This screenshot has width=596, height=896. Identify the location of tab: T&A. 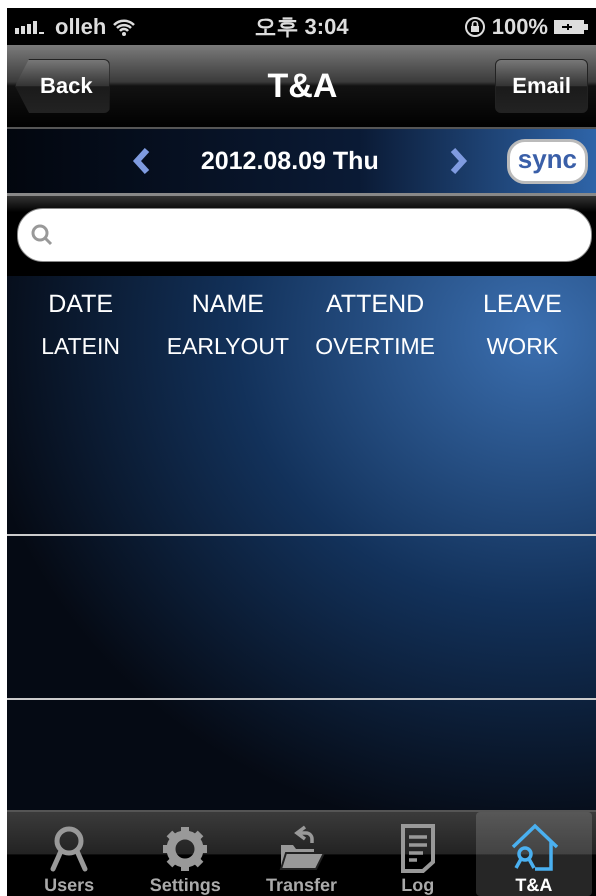
(534, 854).